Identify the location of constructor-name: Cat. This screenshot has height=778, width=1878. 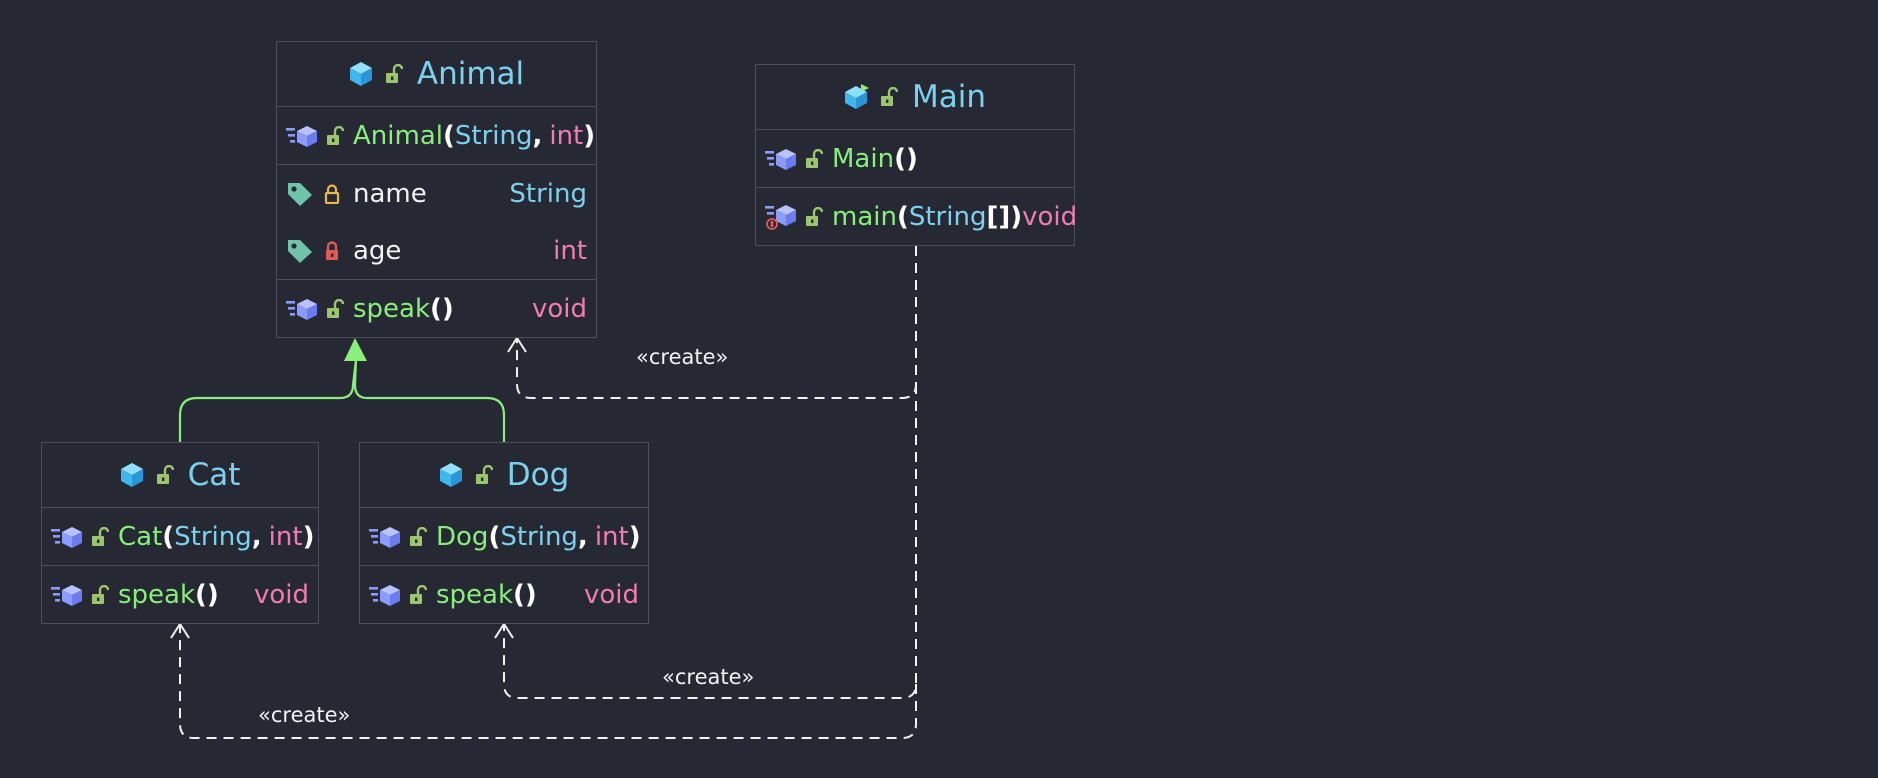
(140, 536).